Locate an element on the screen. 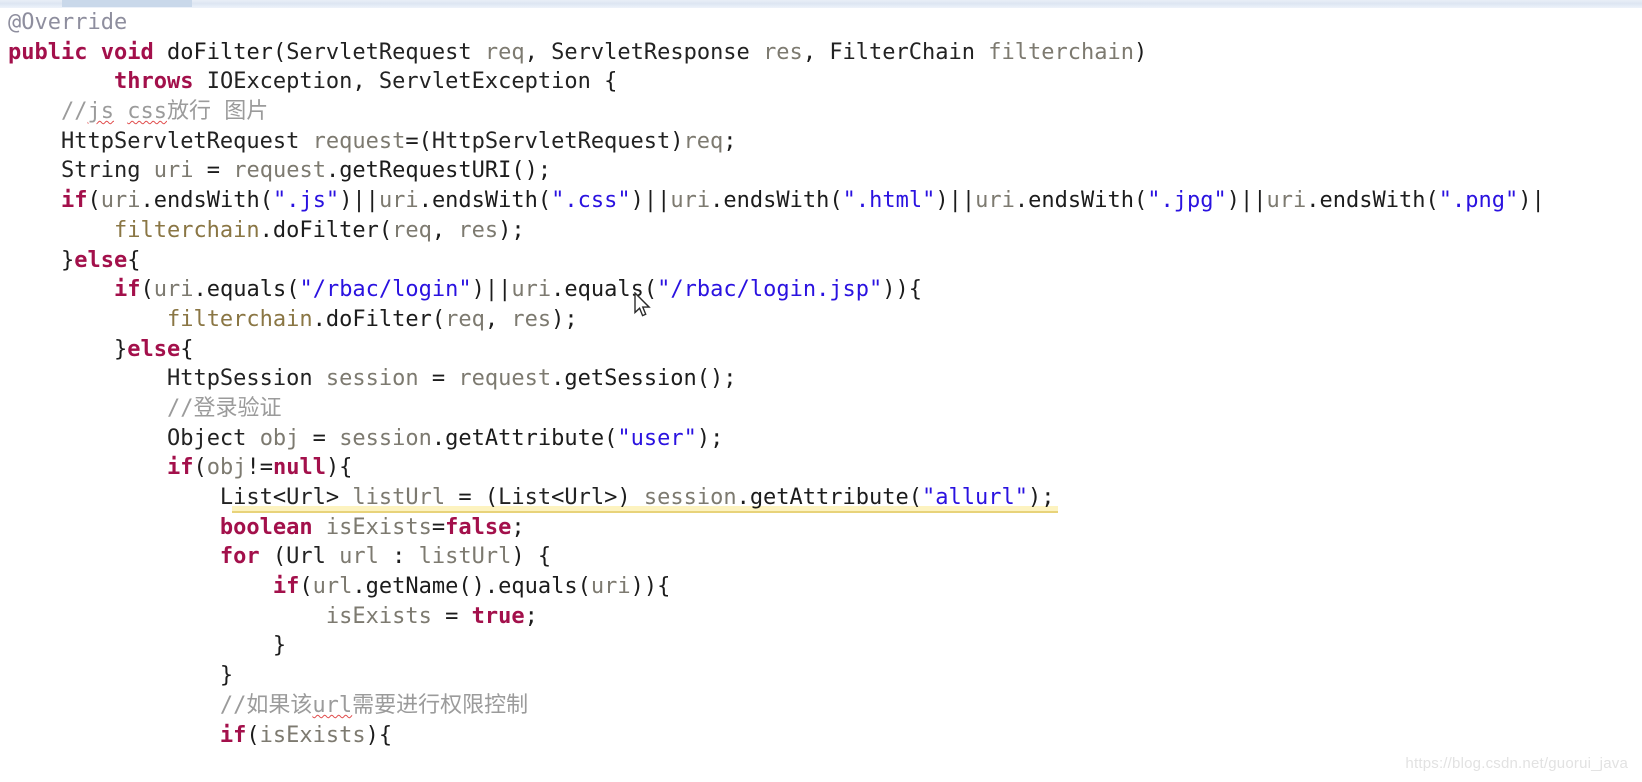 This screenshot has width=1642, height=782. code-token: > is located at coordinates (339, 497).